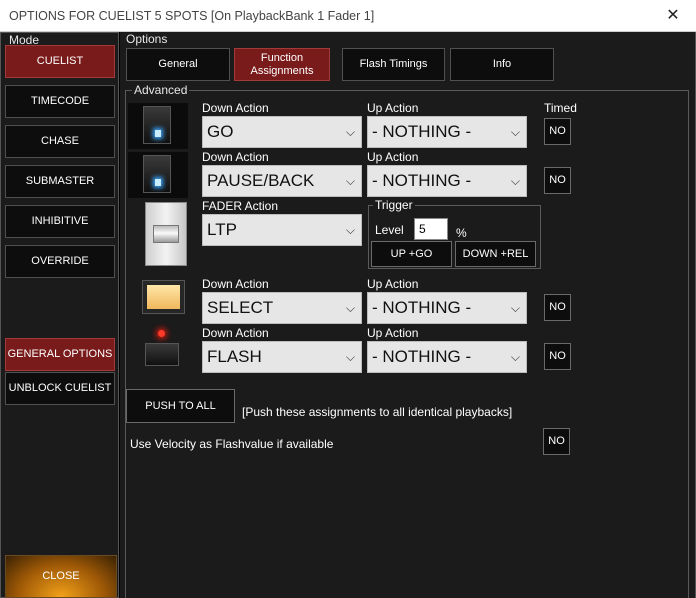 The image size is (696, 598). What do you see at coordinates (61, 576) in the screenshot?
I see `close-button: CLOSE` at bounding box center [61, 576].